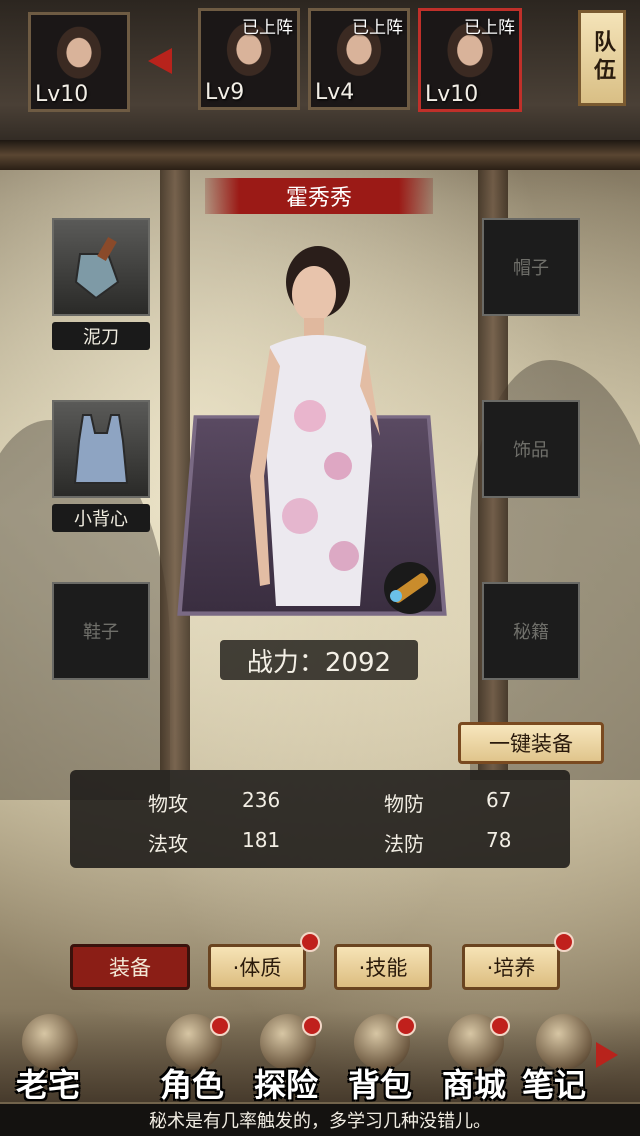 Image resolution: width=640 pixels, height=1136 pixels. Describe the element at coordinates (101, 518) in the screenshot. I see `armor-label: 小背心` at that location.